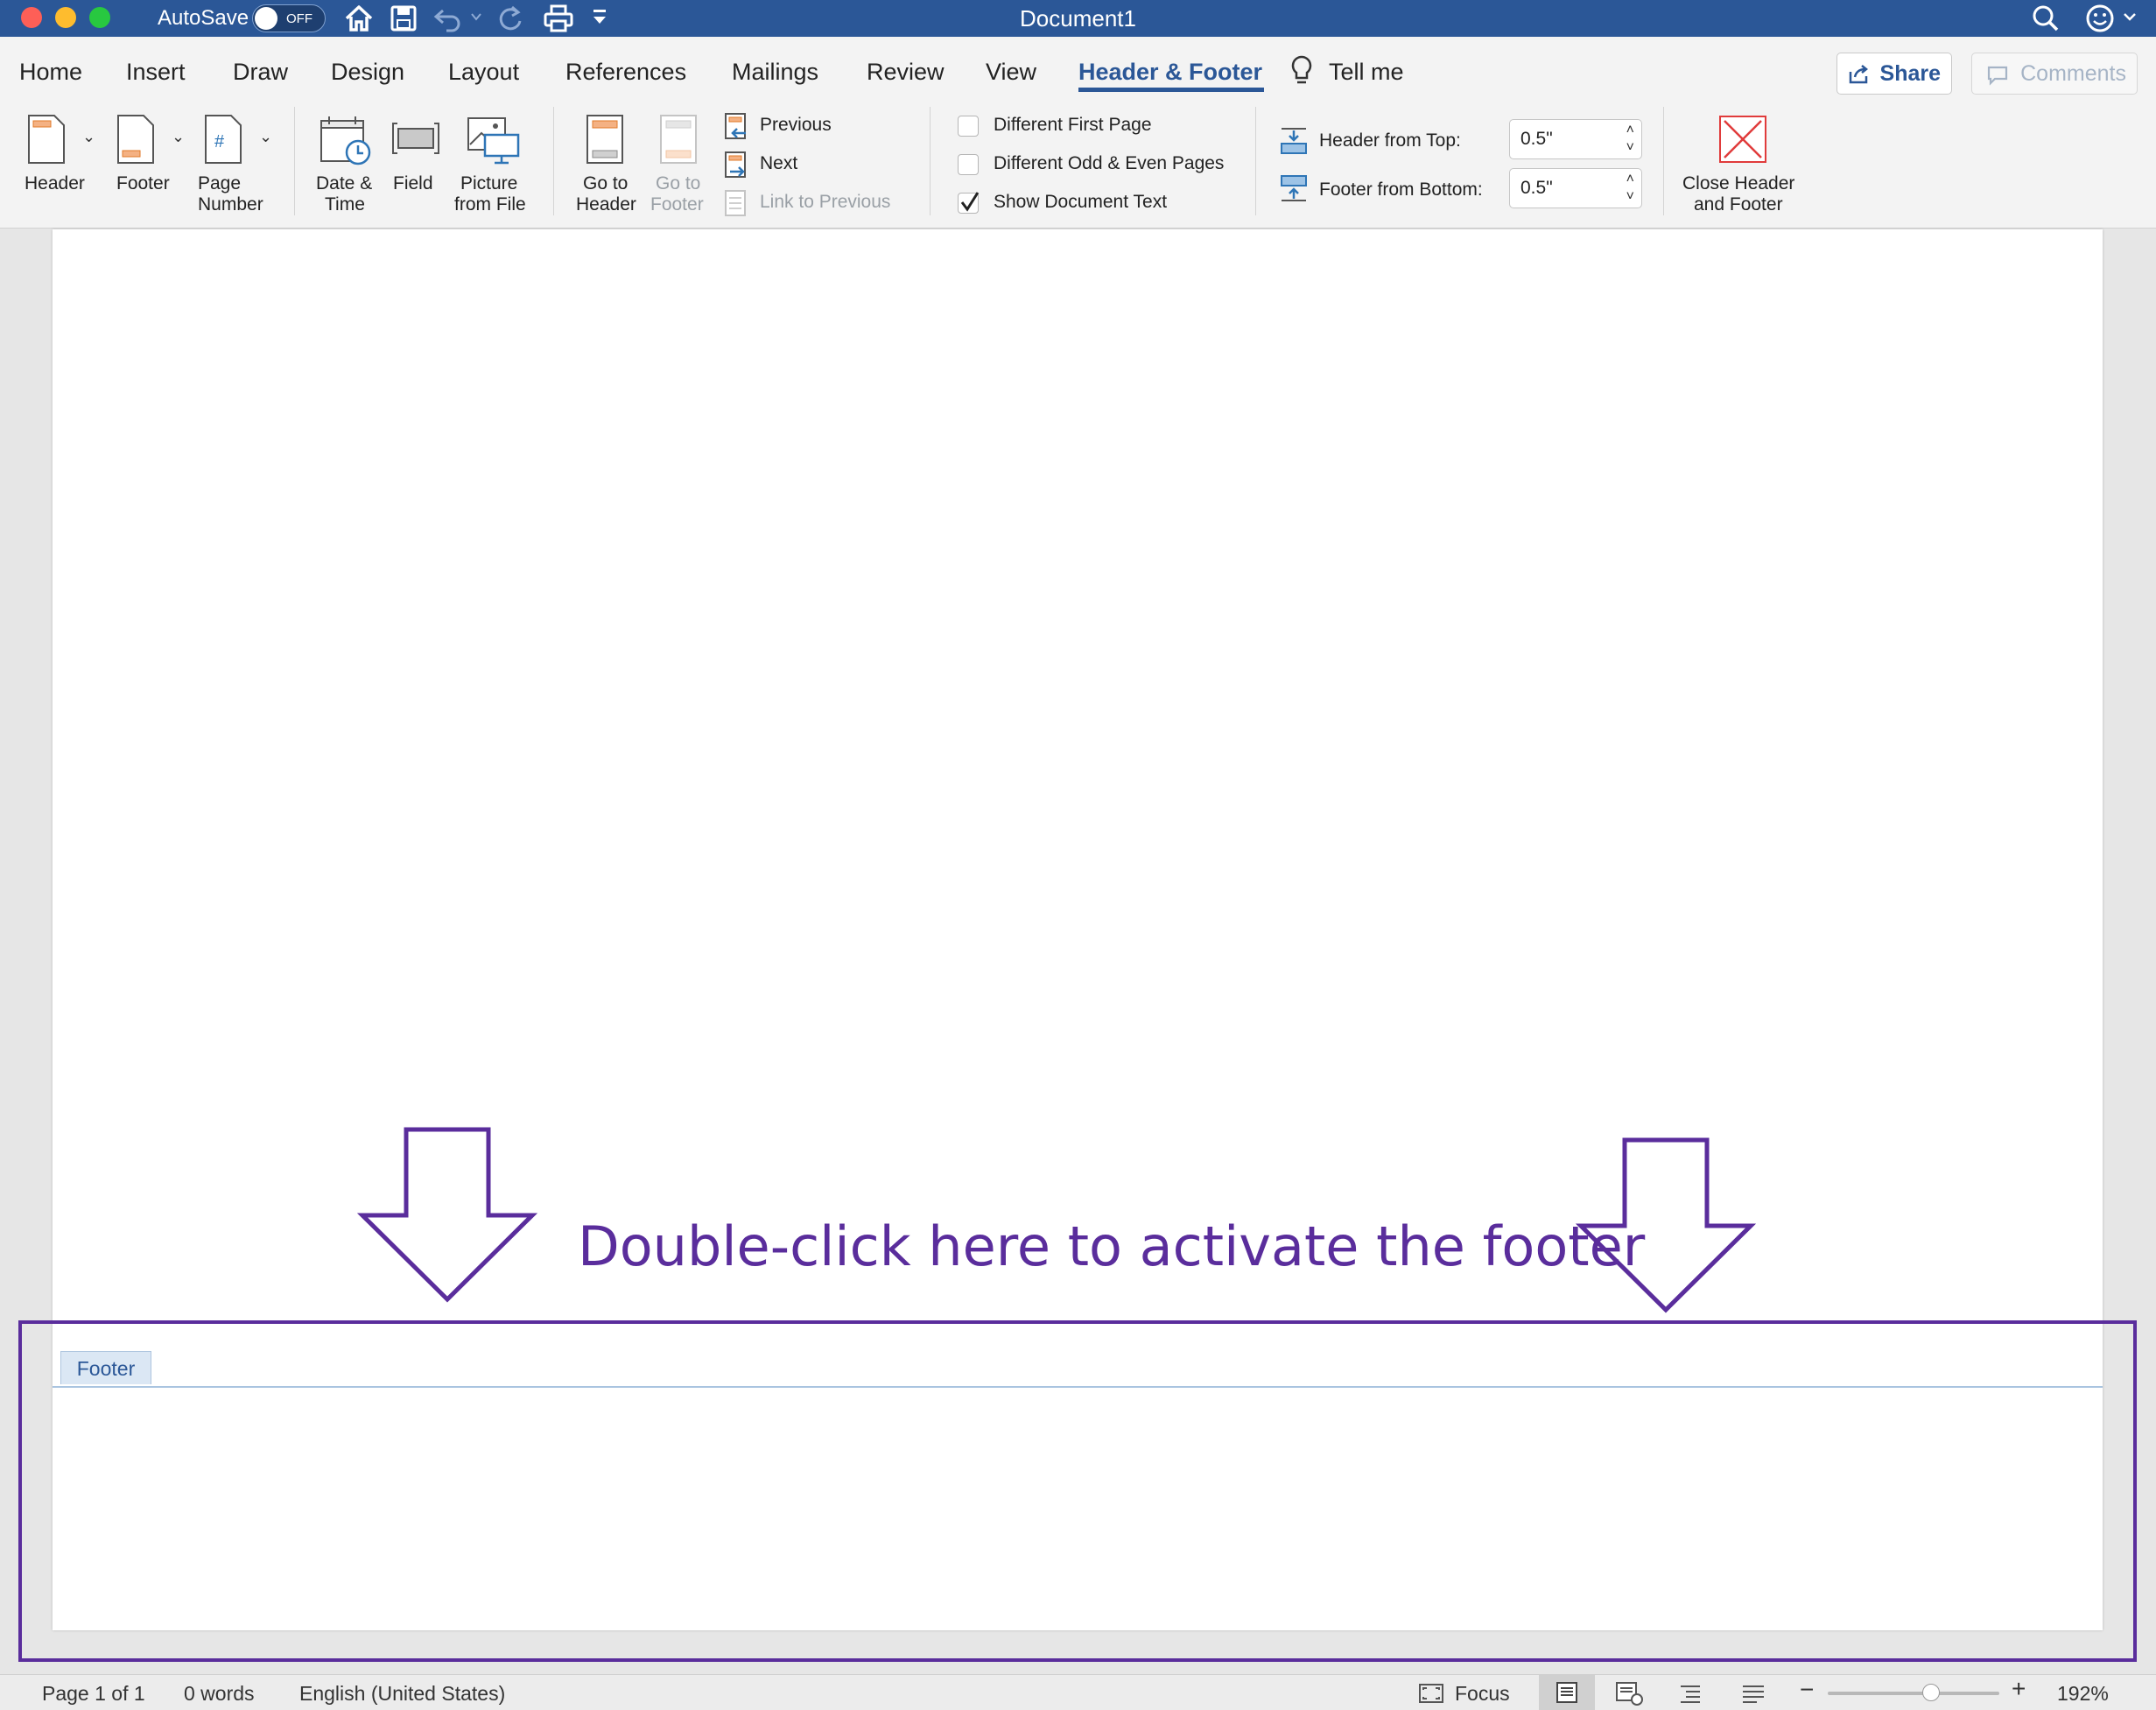 The image size is (2156, 1710). Describe the element at coordinates (1575, 188) in the screenshot. I see `footer-from-bottom-stepper: 0.5" ˄ ˅` at that location.